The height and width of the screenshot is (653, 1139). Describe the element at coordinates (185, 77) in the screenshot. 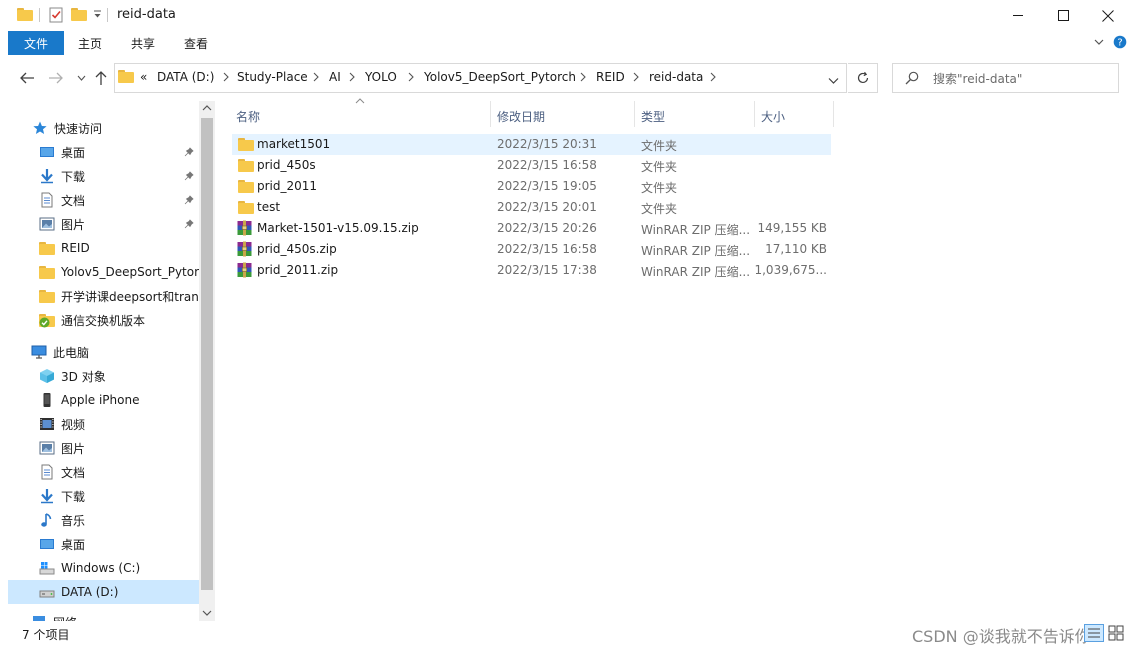

I see `breadcrumb-item: DATA (D:)` at that location.